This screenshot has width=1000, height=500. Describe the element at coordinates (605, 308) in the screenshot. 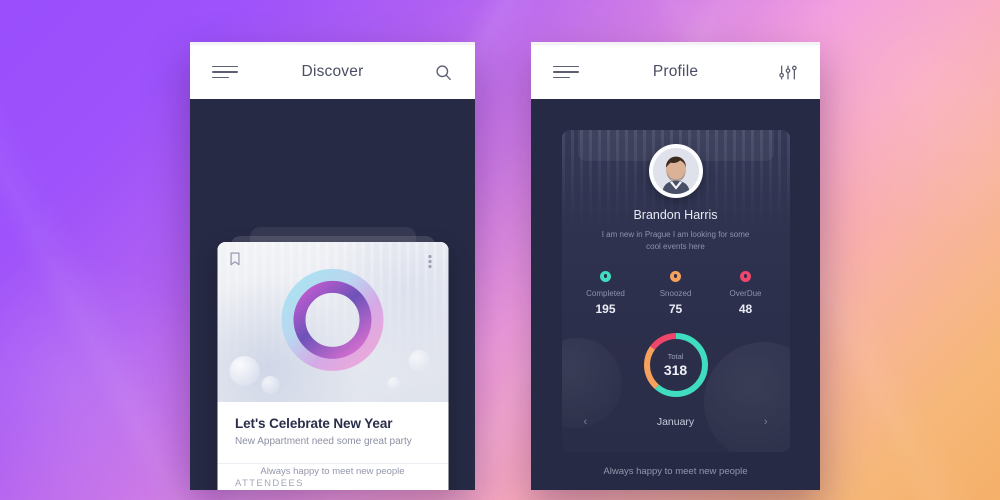

I see `stat-value: 195` at that location.